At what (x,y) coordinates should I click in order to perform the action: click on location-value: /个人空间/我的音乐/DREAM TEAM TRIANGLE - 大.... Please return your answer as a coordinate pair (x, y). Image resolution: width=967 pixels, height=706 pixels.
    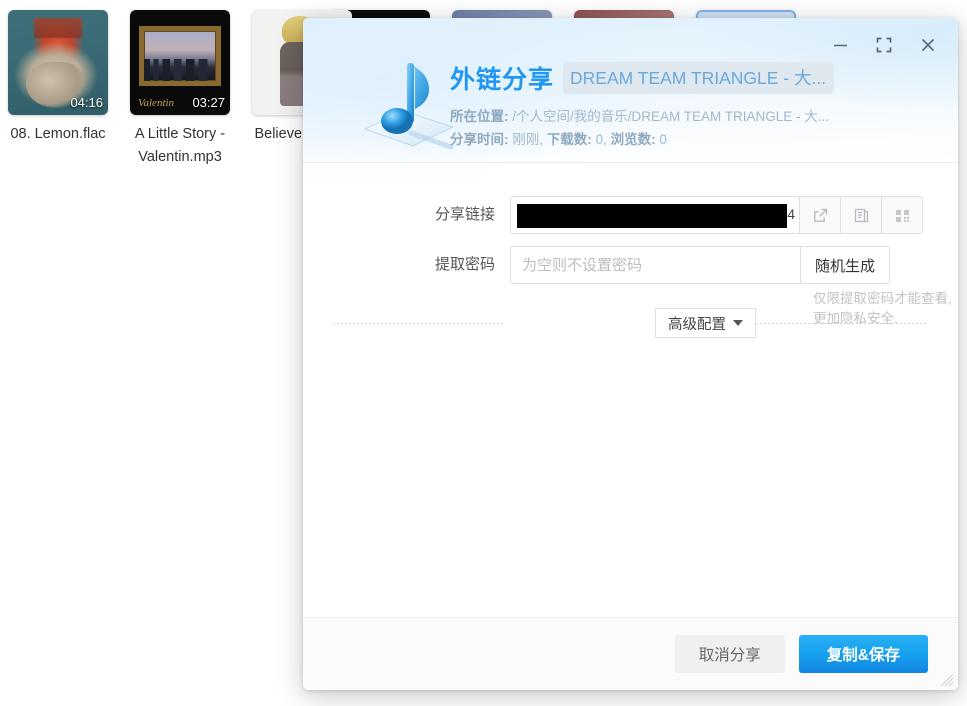
    Looking at the image, I should click on (671, 116).